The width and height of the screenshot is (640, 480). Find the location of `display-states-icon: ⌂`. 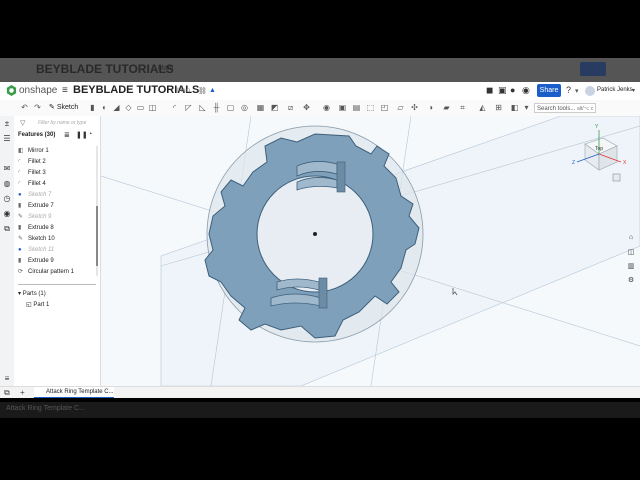

display-states-icon: ⌂ is located at coordinates (631, 239).